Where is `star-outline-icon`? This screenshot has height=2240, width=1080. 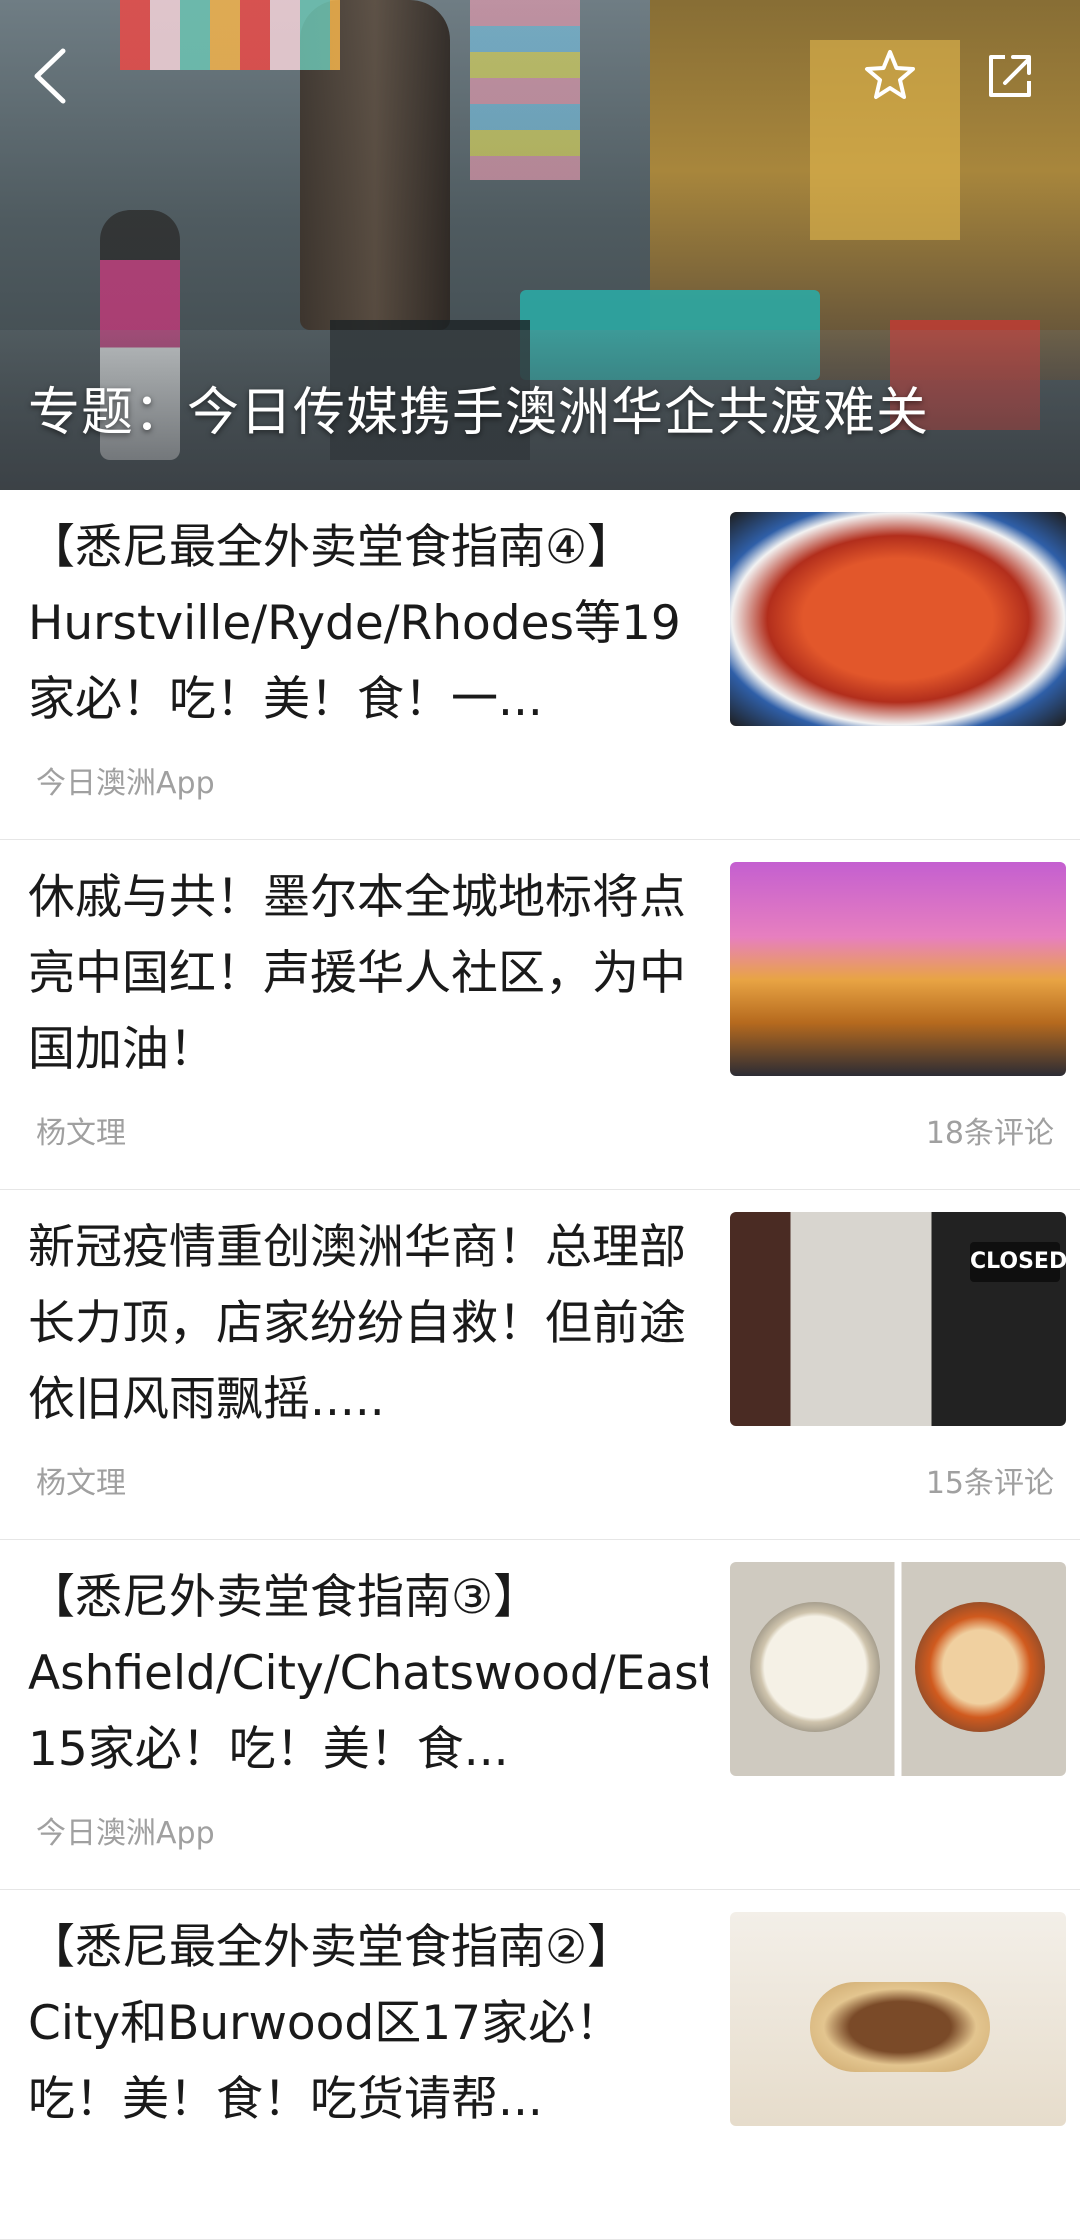
star-outline-icon is located at coordinates (890, 74).